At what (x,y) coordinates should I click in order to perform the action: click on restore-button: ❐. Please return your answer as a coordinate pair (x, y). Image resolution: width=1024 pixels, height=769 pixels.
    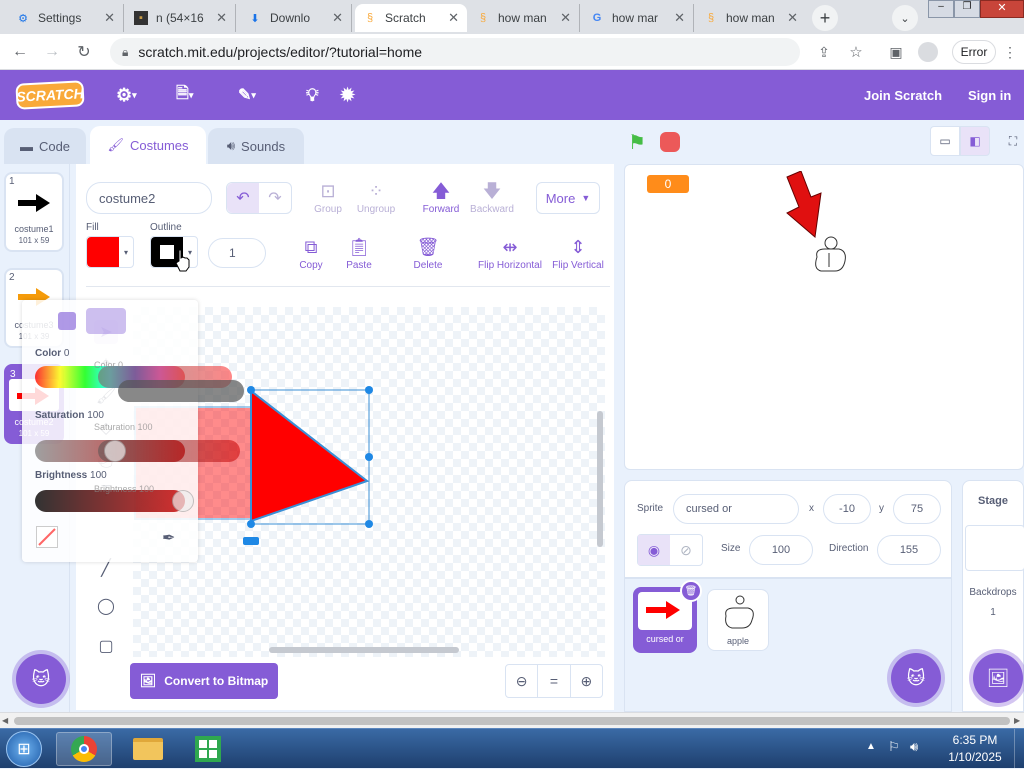
    Looking at the image, I should click on (967, 9).